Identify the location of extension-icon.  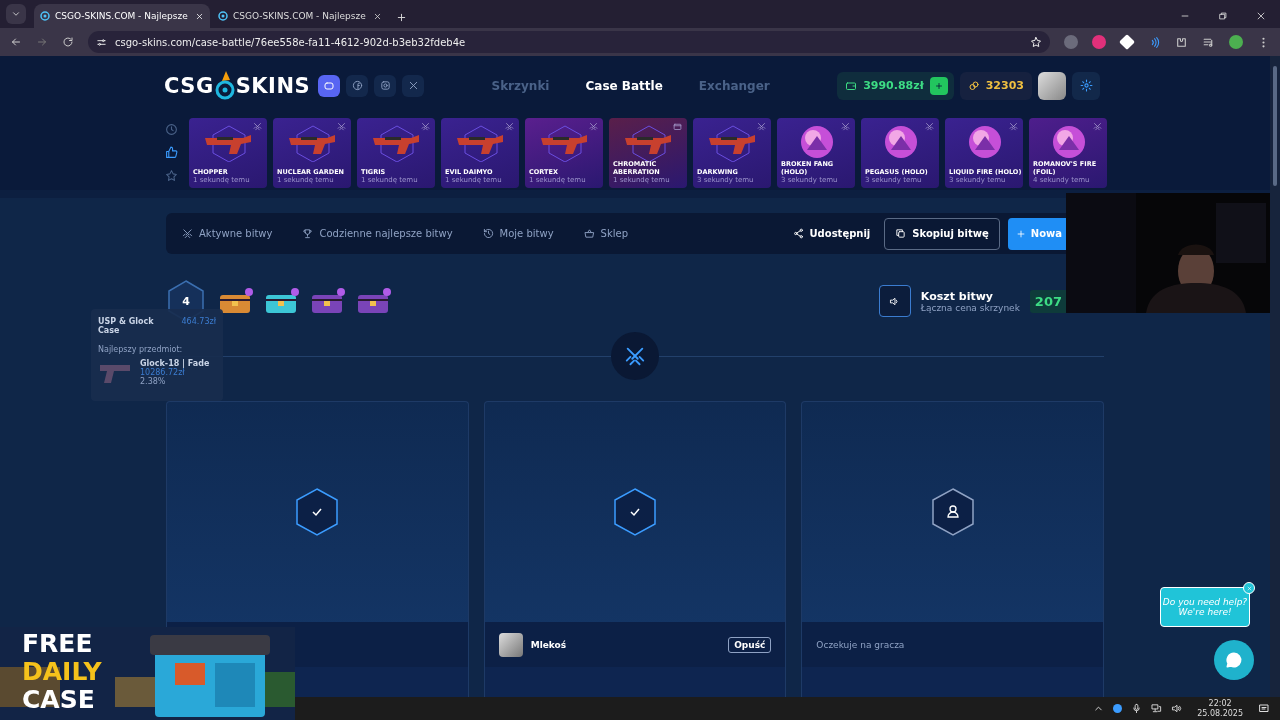
(1127, 42).